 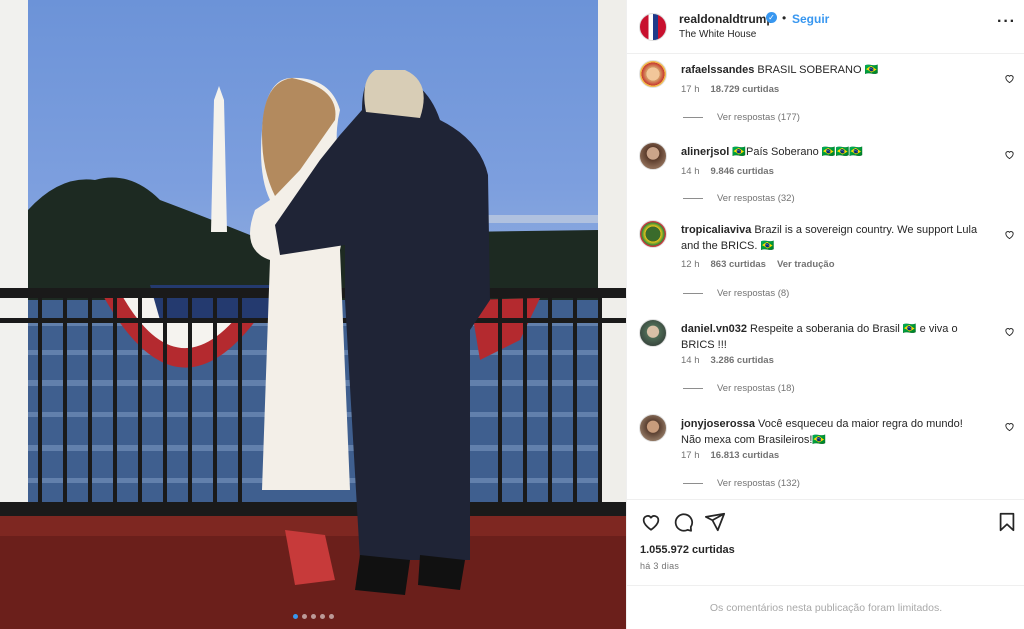 I want to click on view-replies-button: Ver respostas (132), so click(x=741, y=483).